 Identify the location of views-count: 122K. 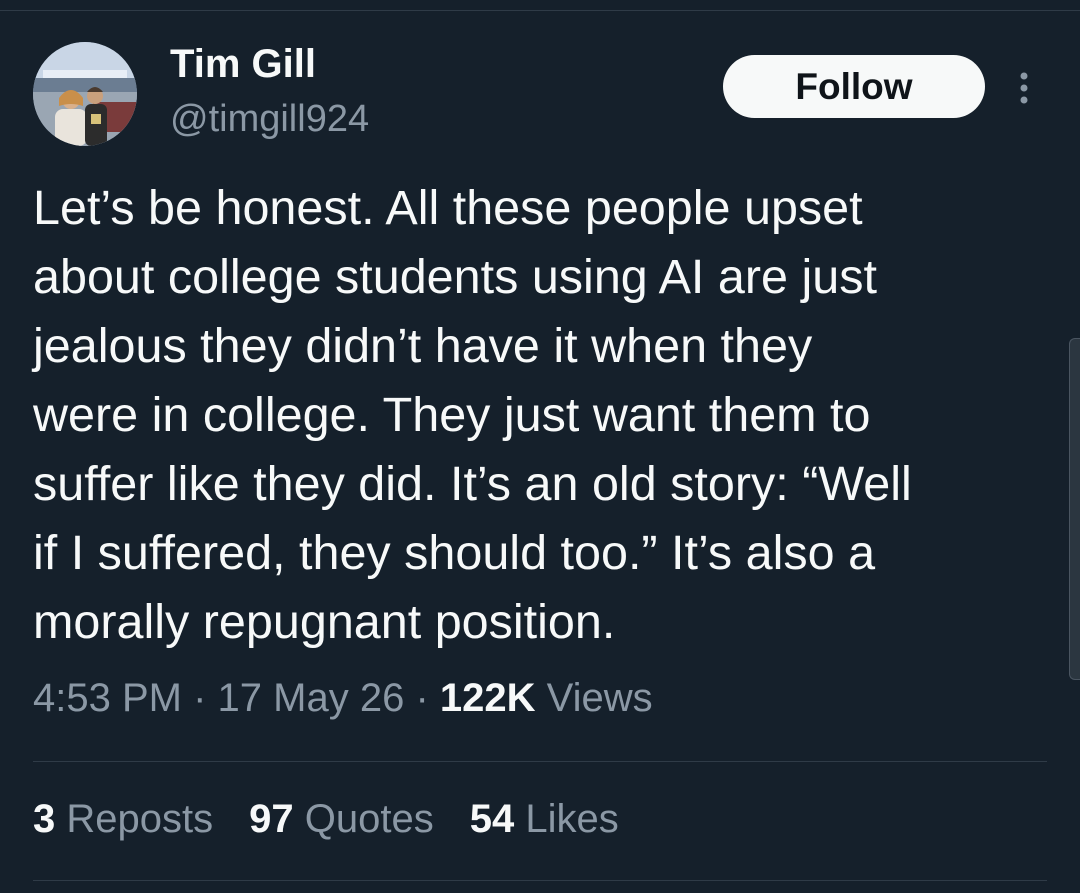
(487, 698).